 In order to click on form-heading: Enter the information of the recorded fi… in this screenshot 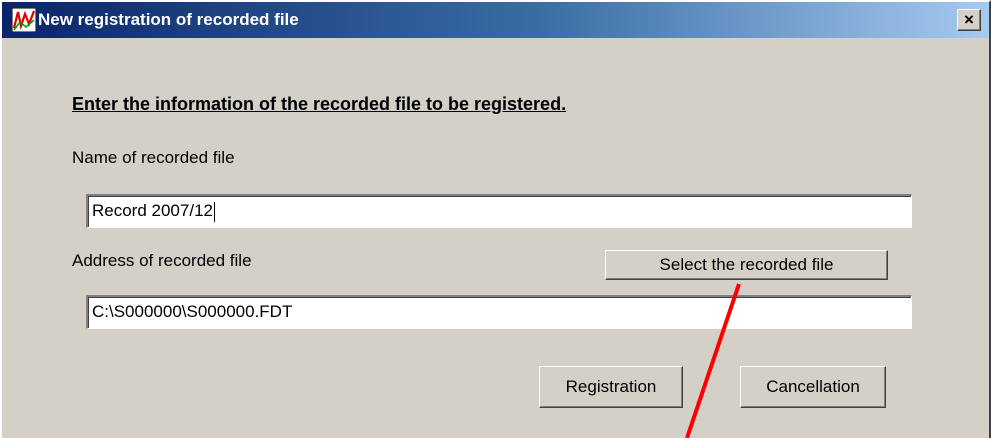, I will do `click(319, 104)`.